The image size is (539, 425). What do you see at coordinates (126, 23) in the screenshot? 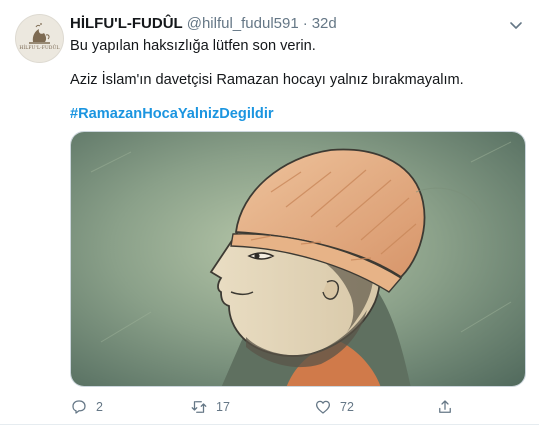
I see `display-name: HİLFU'L-FUDÛL` at bounding box center [126, 23].